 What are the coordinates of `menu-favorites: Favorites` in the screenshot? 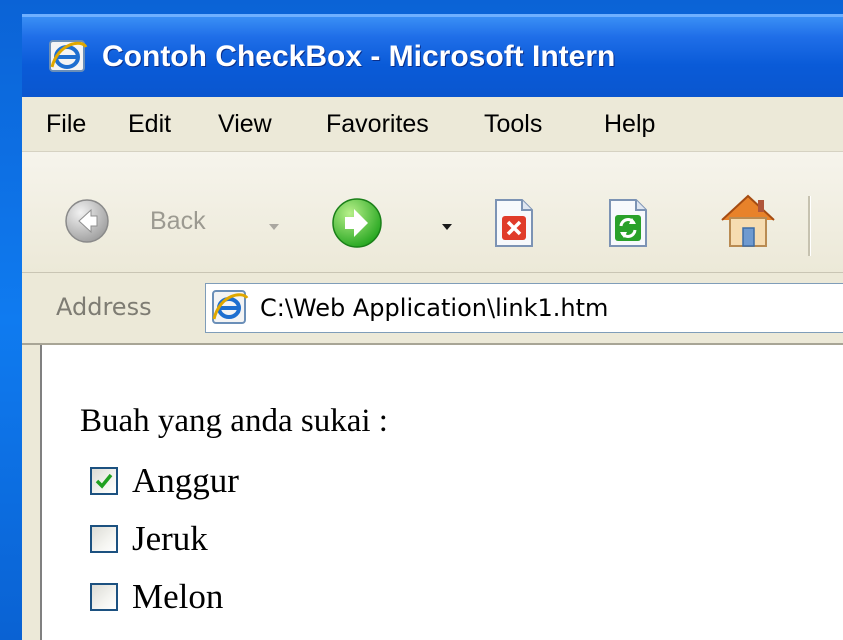 It's located at (377, 124).